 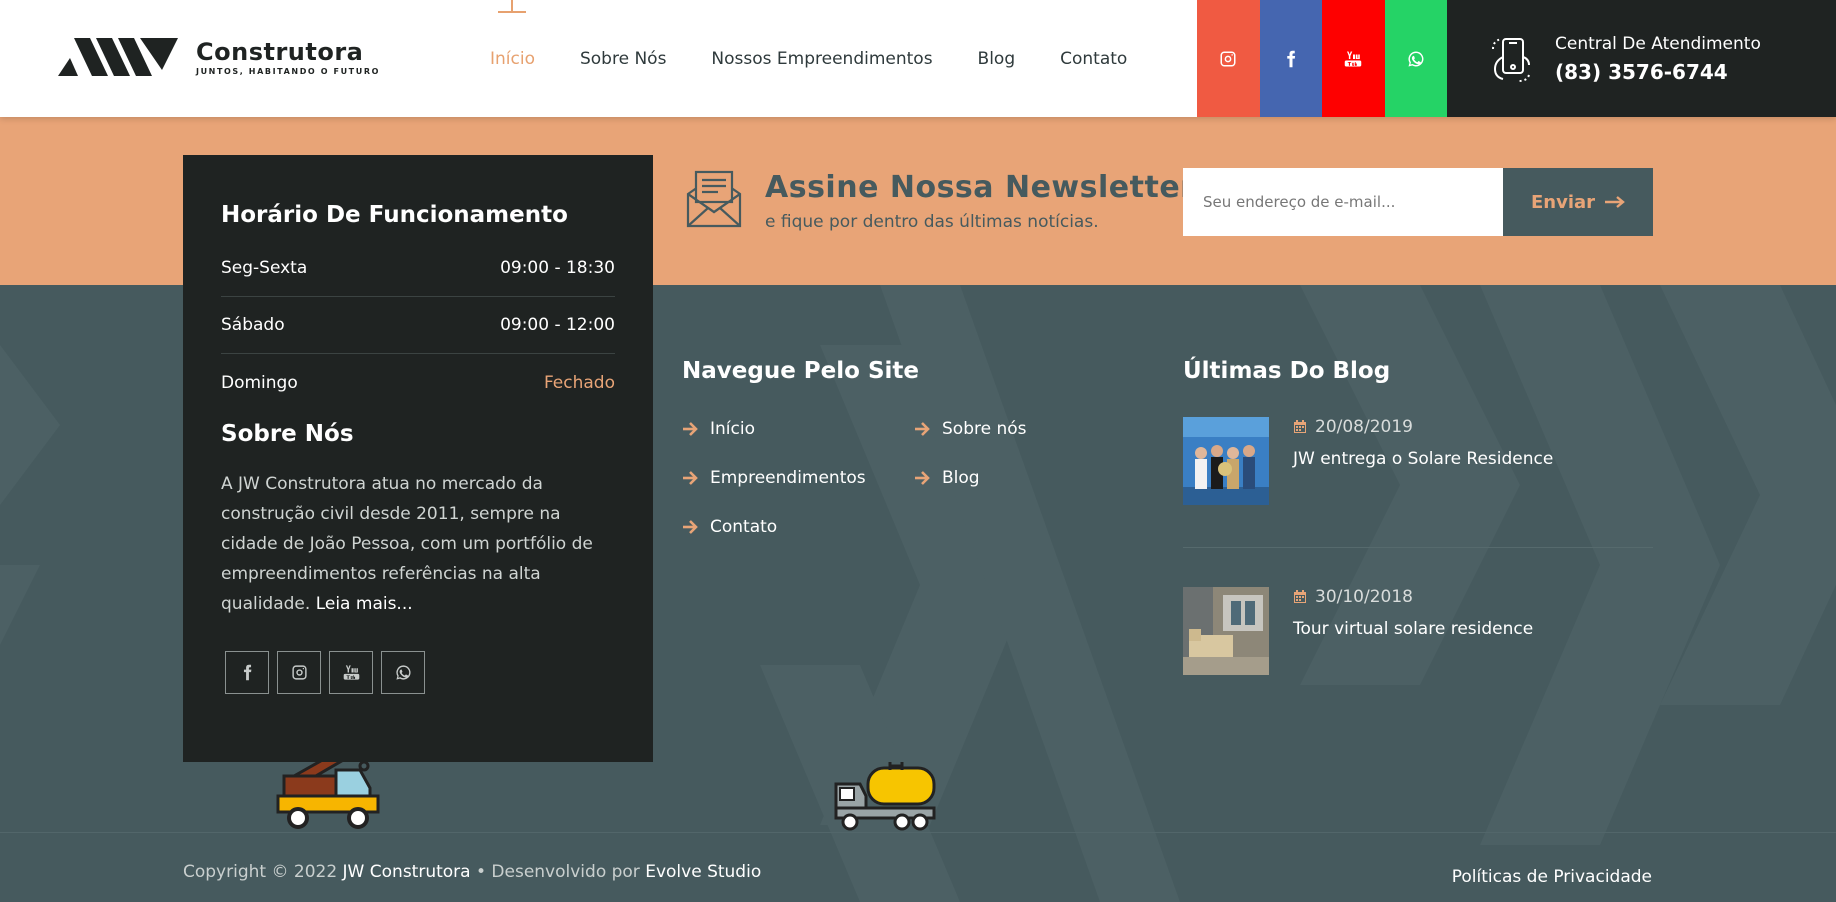 I want to click on header-youtube-button, so click(x=1353, y=58).